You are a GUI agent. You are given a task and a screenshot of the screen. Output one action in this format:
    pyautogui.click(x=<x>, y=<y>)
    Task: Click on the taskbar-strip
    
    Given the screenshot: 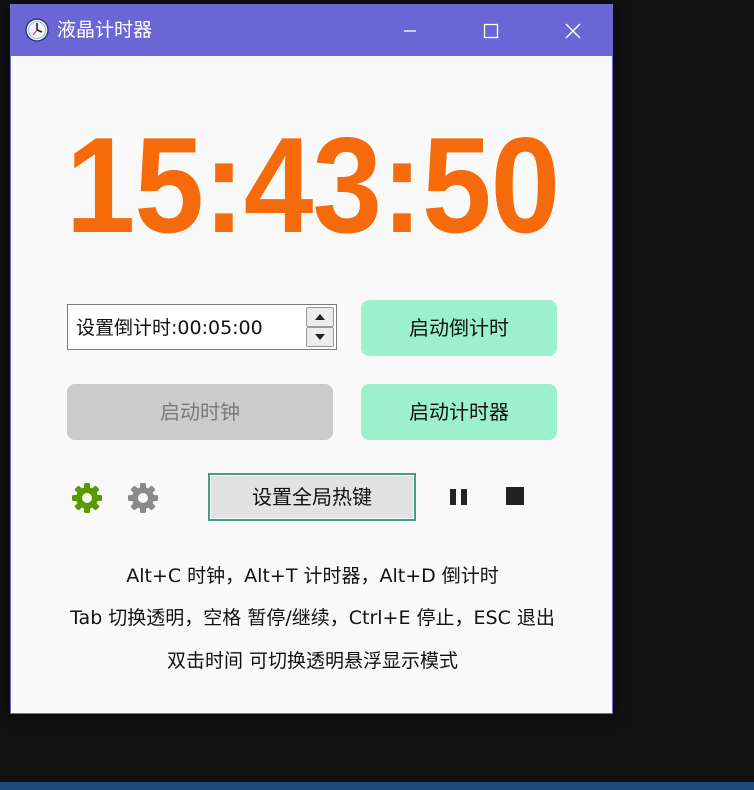 What is the action you would take?
    pyautogui.click(x=377, y=786)
    